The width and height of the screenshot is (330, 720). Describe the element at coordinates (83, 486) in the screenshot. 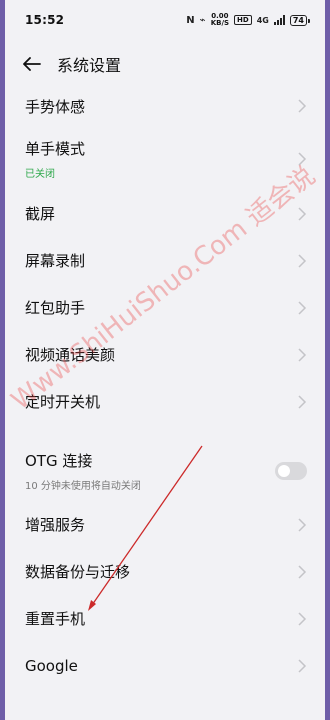

I see `settings-item-description: 10 分钟未使用将自动关闭` at that location.